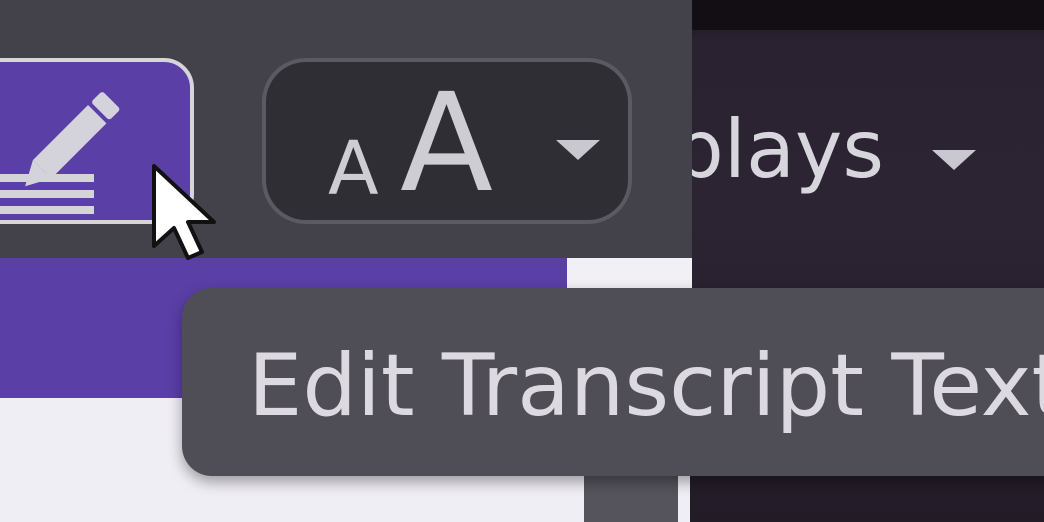 Image resolution: width=1044 pixels, height=522 pixels. What do you see at coordinates (284, 273) in the screenshot?
I see `progress-bar-fill` at bounding box center [284, 273].